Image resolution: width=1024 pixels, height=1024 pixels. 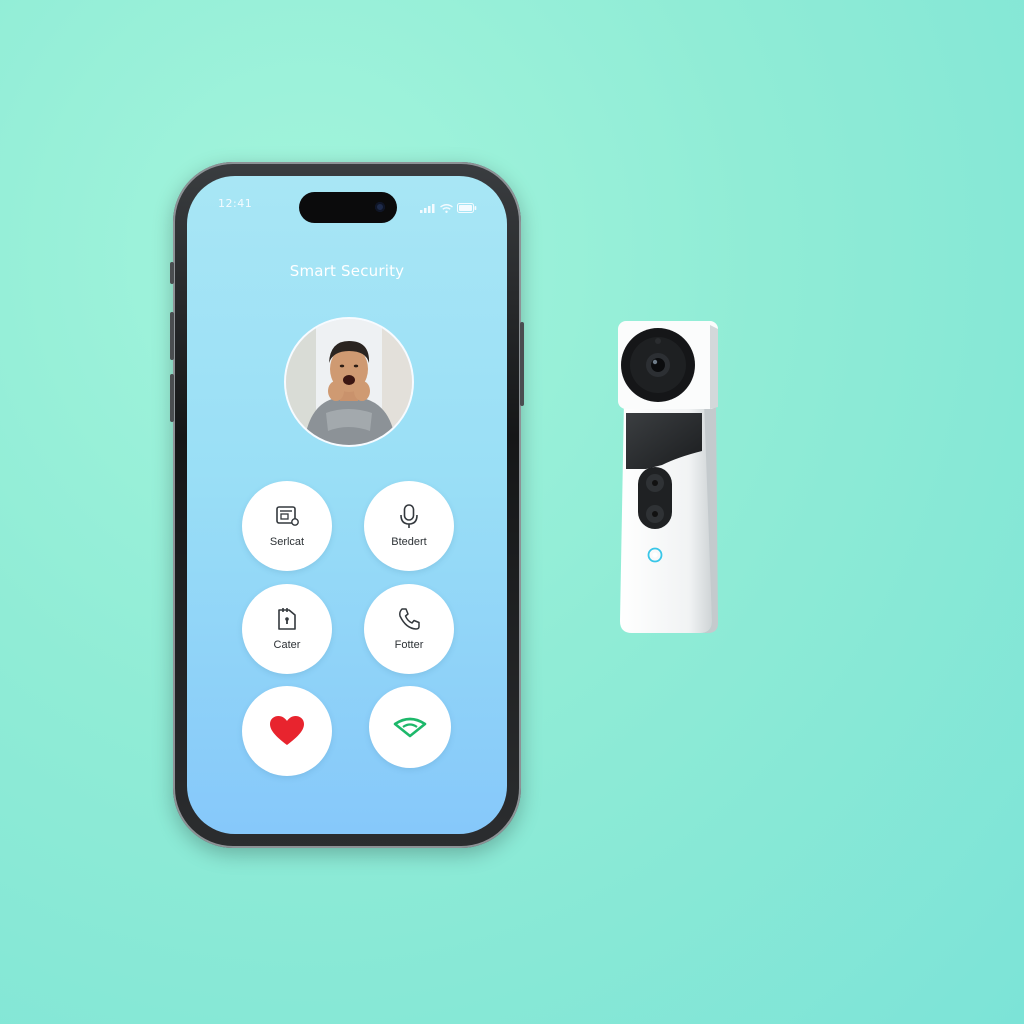 I want to click on battery-icon, so click(x=467, y=207).